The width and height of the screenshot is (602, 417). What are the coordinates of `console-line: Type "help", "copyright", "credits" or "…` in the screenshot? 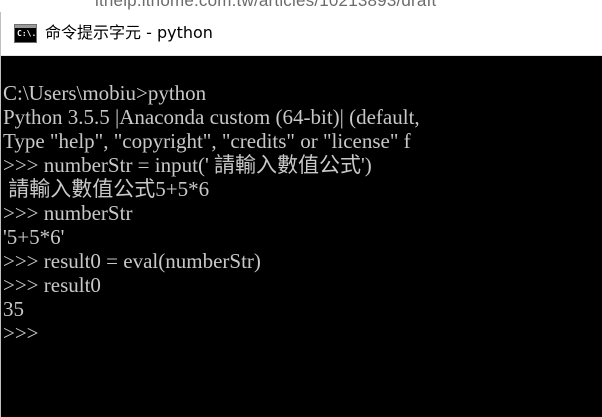 It's located at (207, 141).